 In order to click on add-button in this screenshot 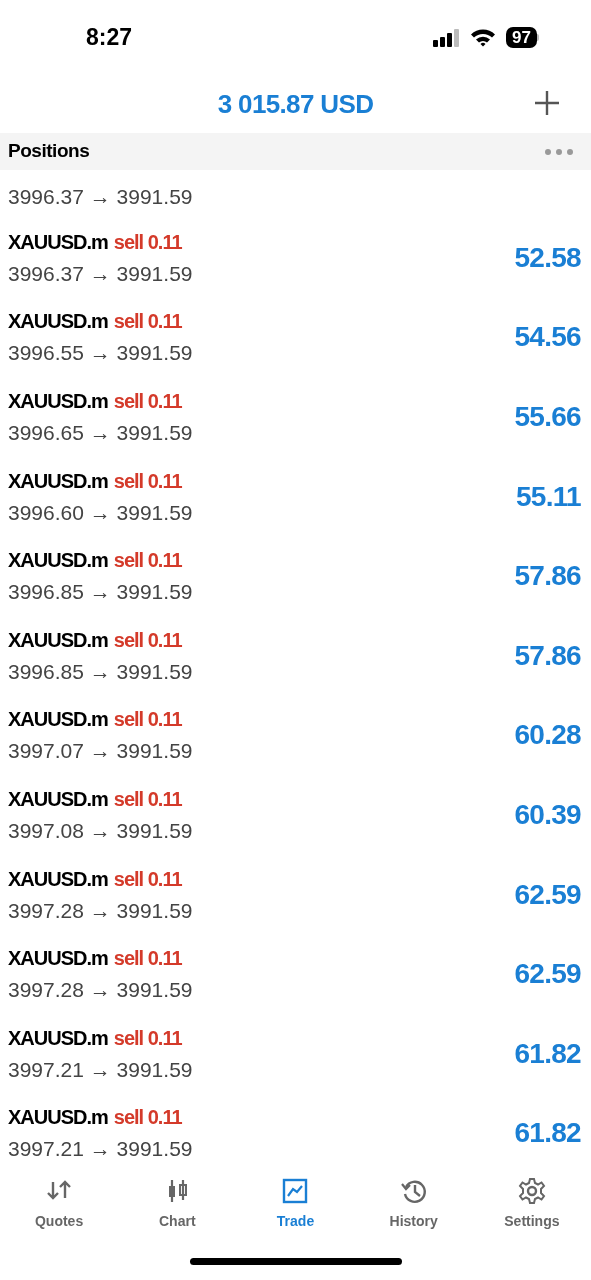, I will do `click(547, 103)`.